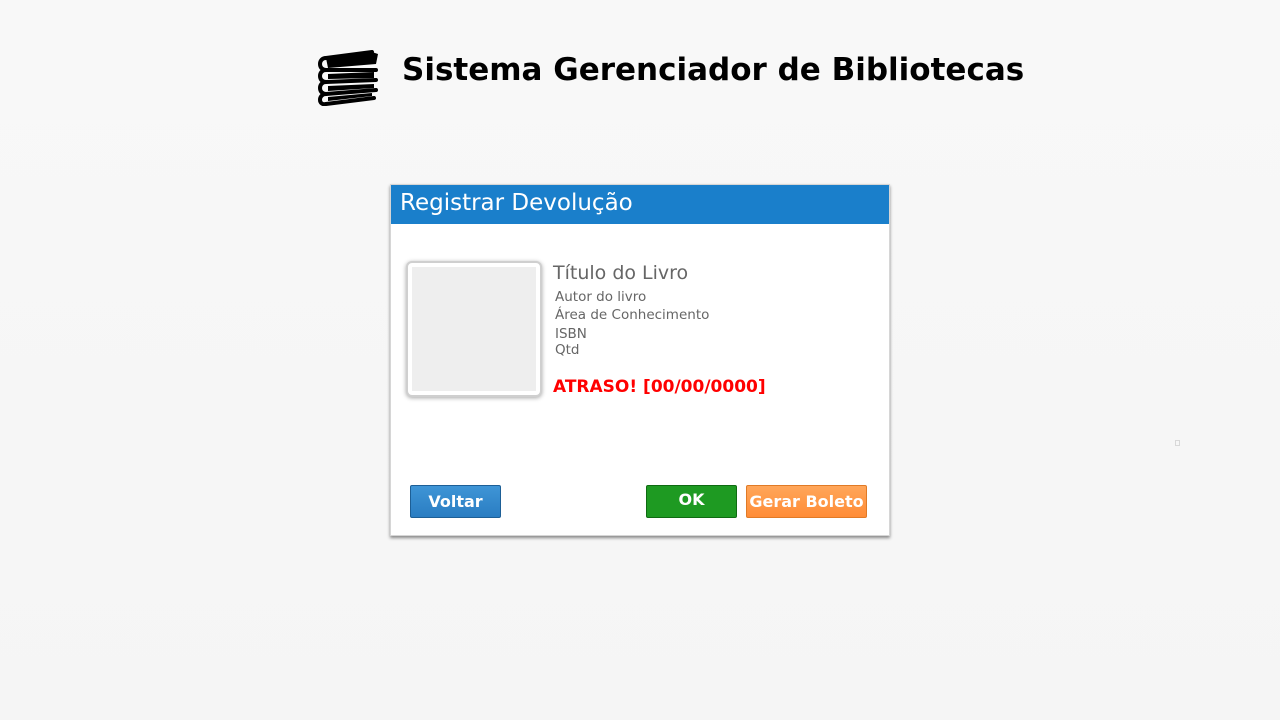 The height and width of the screenshot is (720, 1280). What do you see at coordinates (713, 70) in the screenshot?
I see `app-title: Sistema Gerenciador de Bibliotecas` at bounding box center [713, 70].